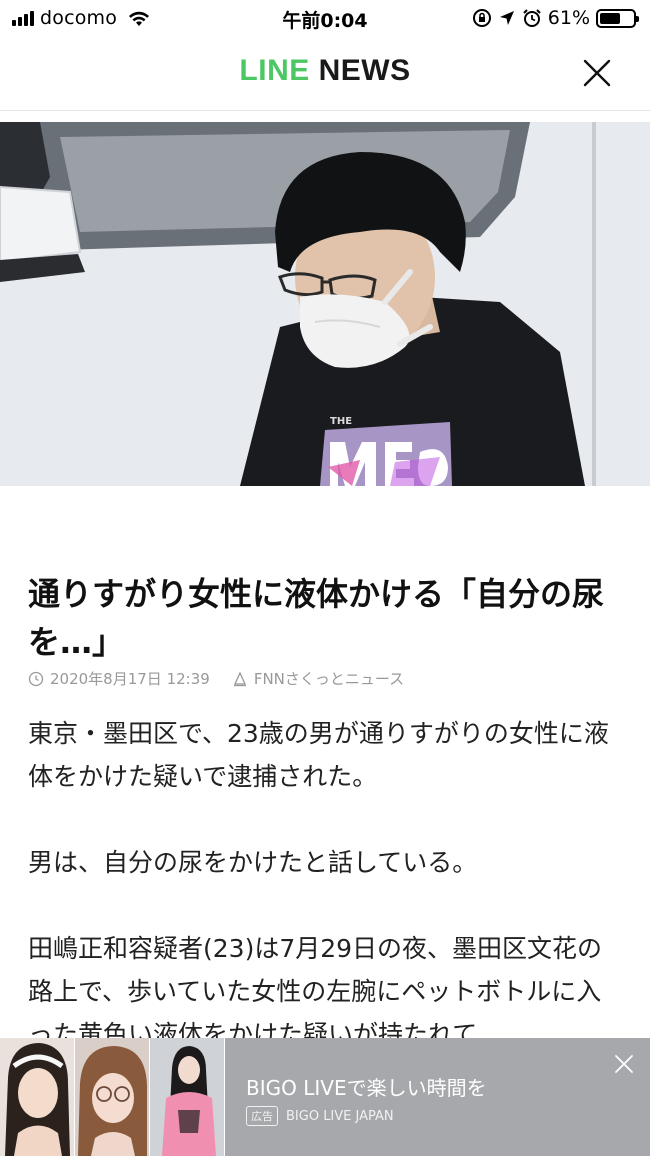  What do you see at coordinates (364, 70) in the screenshot?
I see `logo-news-text: NEWS` at bounding box center [364, 70].